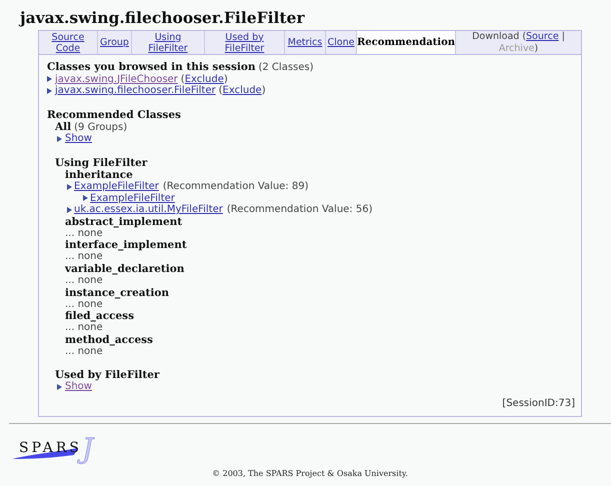 This screenshot has height=486, width=611. I want to click on recommendation-value: (Recommendation Value: 89), so click(235, 186).